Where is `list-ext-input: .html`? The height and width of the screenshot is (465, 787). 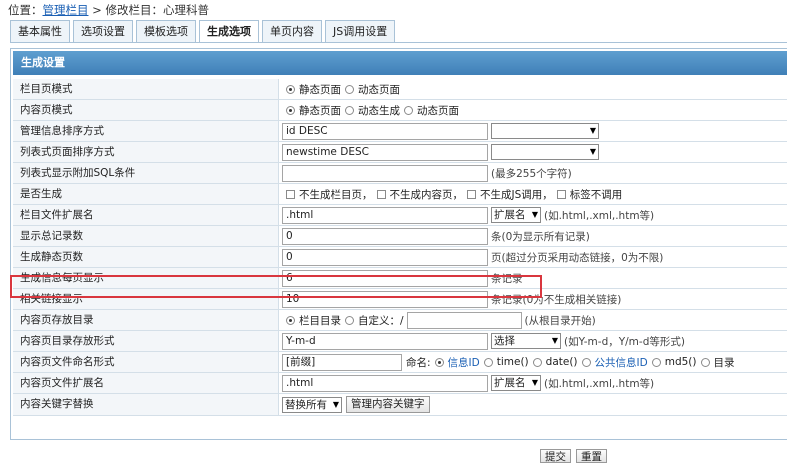 list-ext-input: .html is located at coordinates (385, 215).